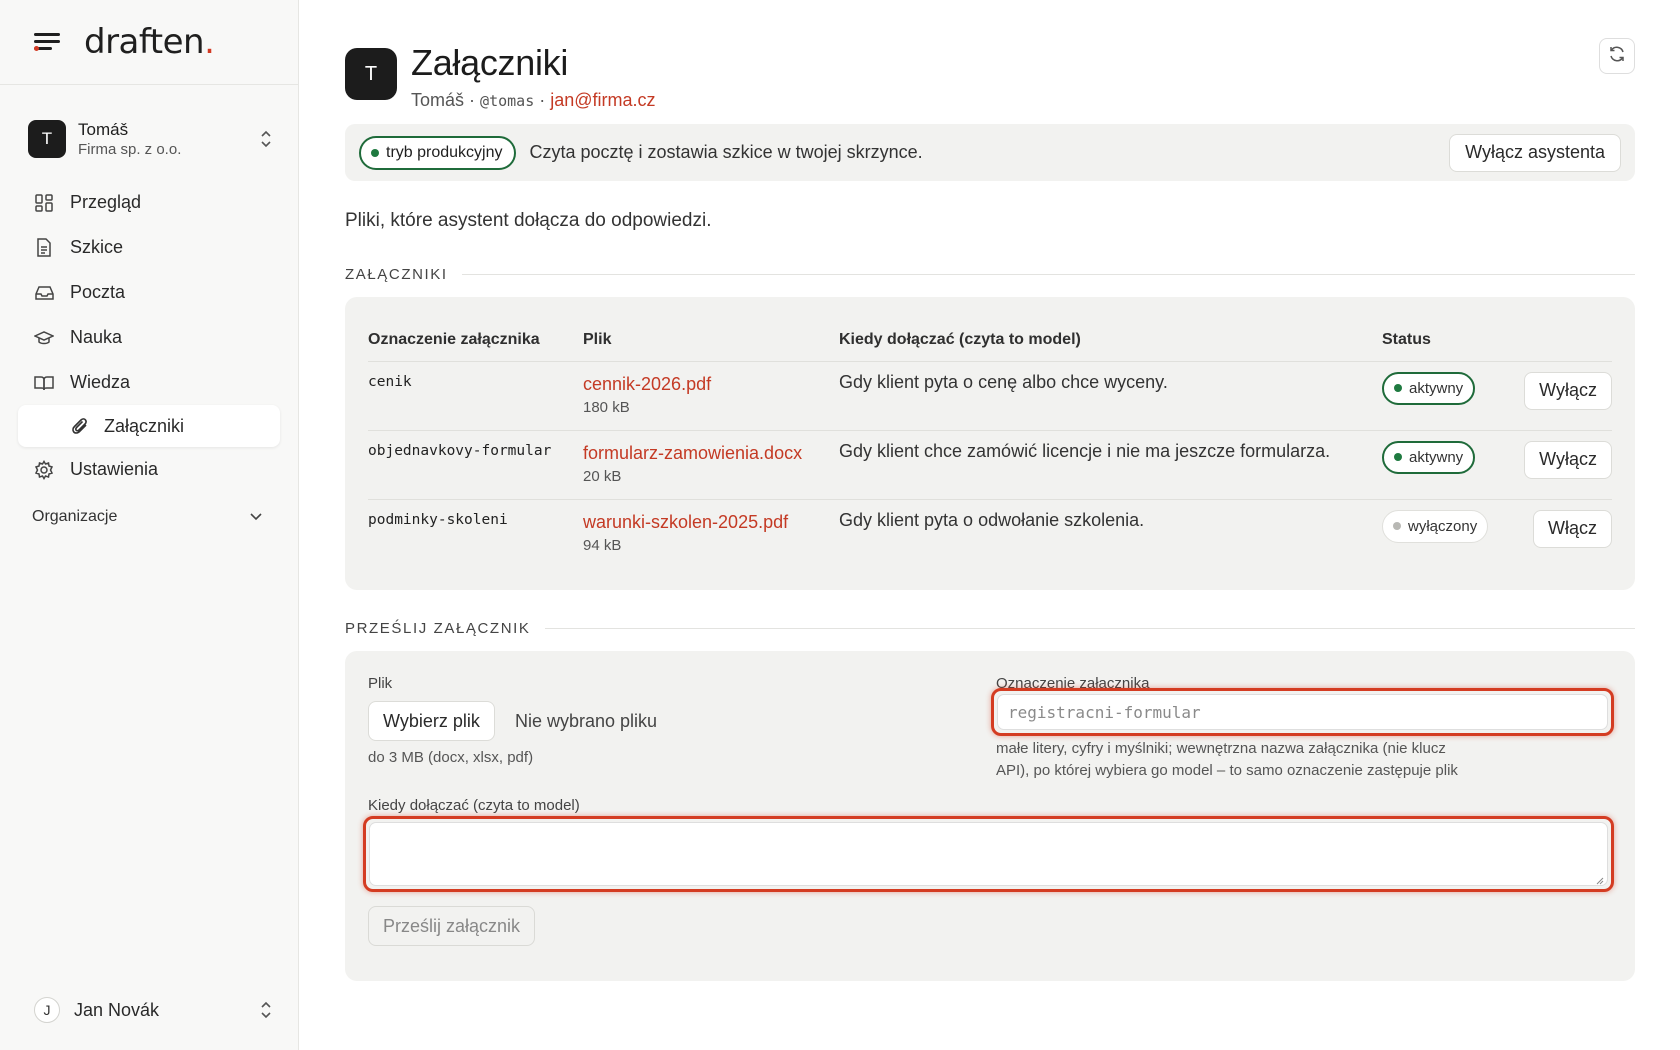 The width and height of the screenshot is (1680, 1050). Describe the element at coordinates (474, 805) in the screenshot. I see `when-label: Kiedy dołączać (czyta to model)` at that location.